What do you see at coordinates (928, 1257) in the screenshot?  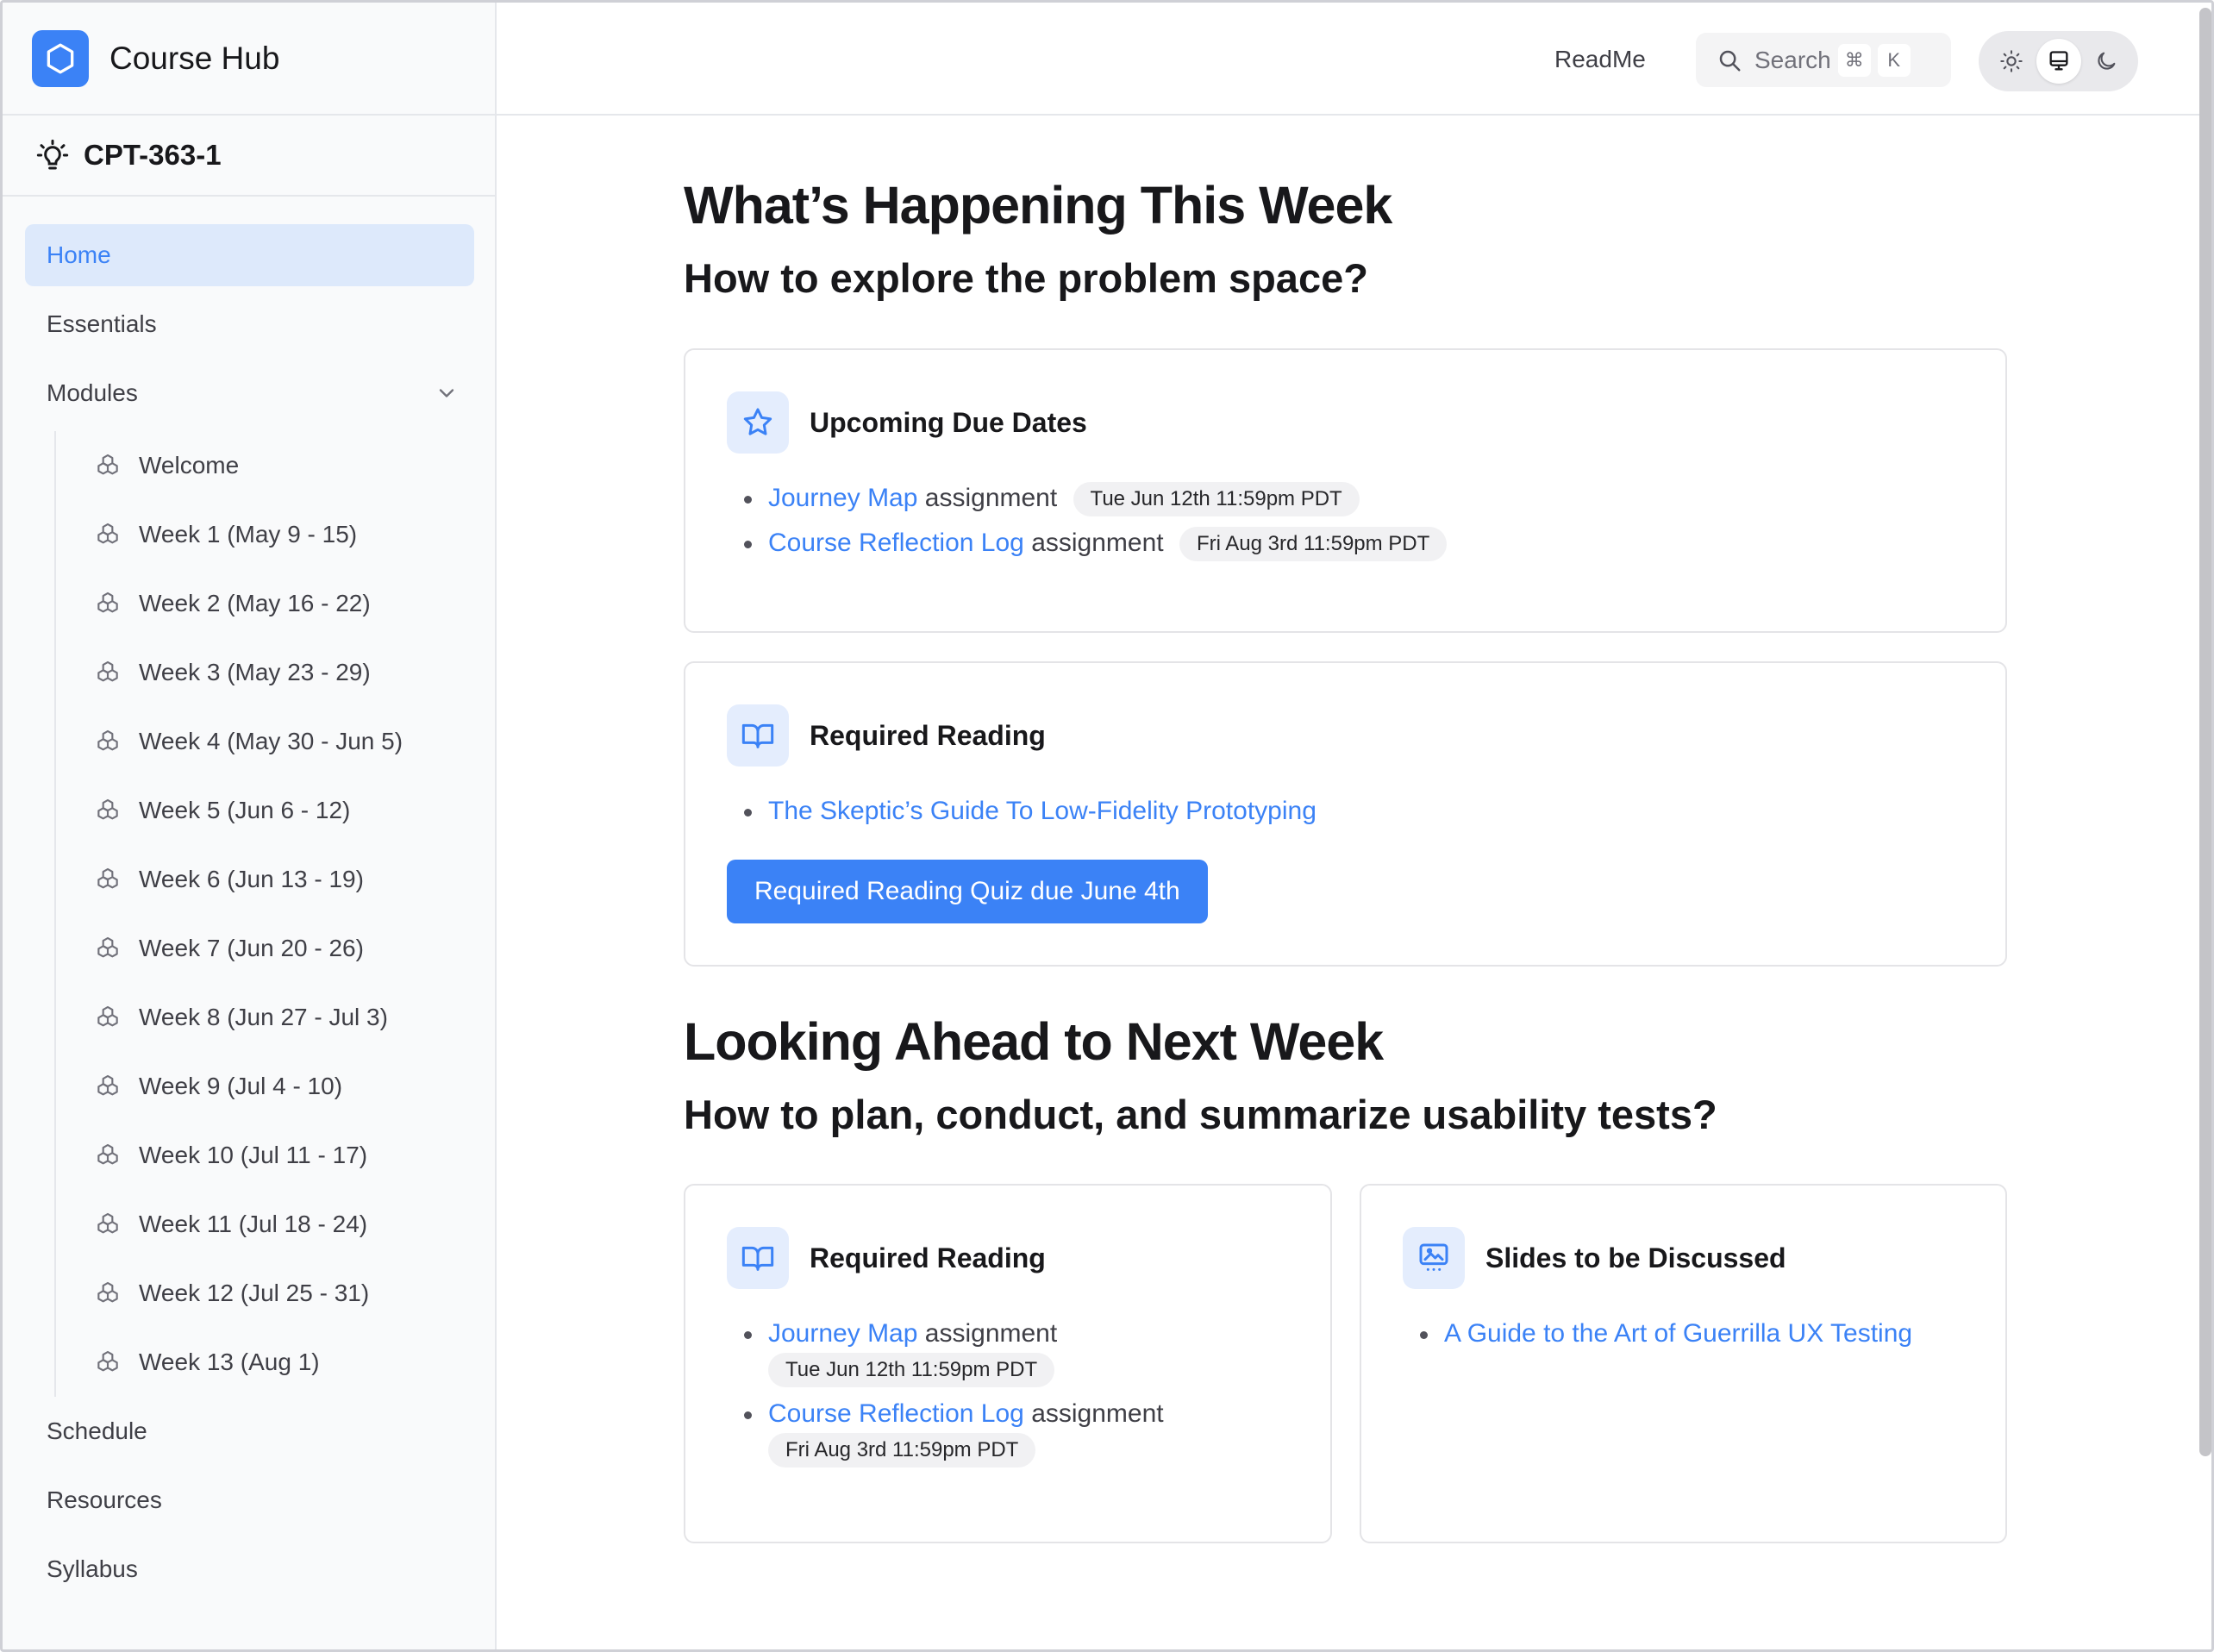 I see `card-title: Required Reading` at bounding box center [928, 1257].